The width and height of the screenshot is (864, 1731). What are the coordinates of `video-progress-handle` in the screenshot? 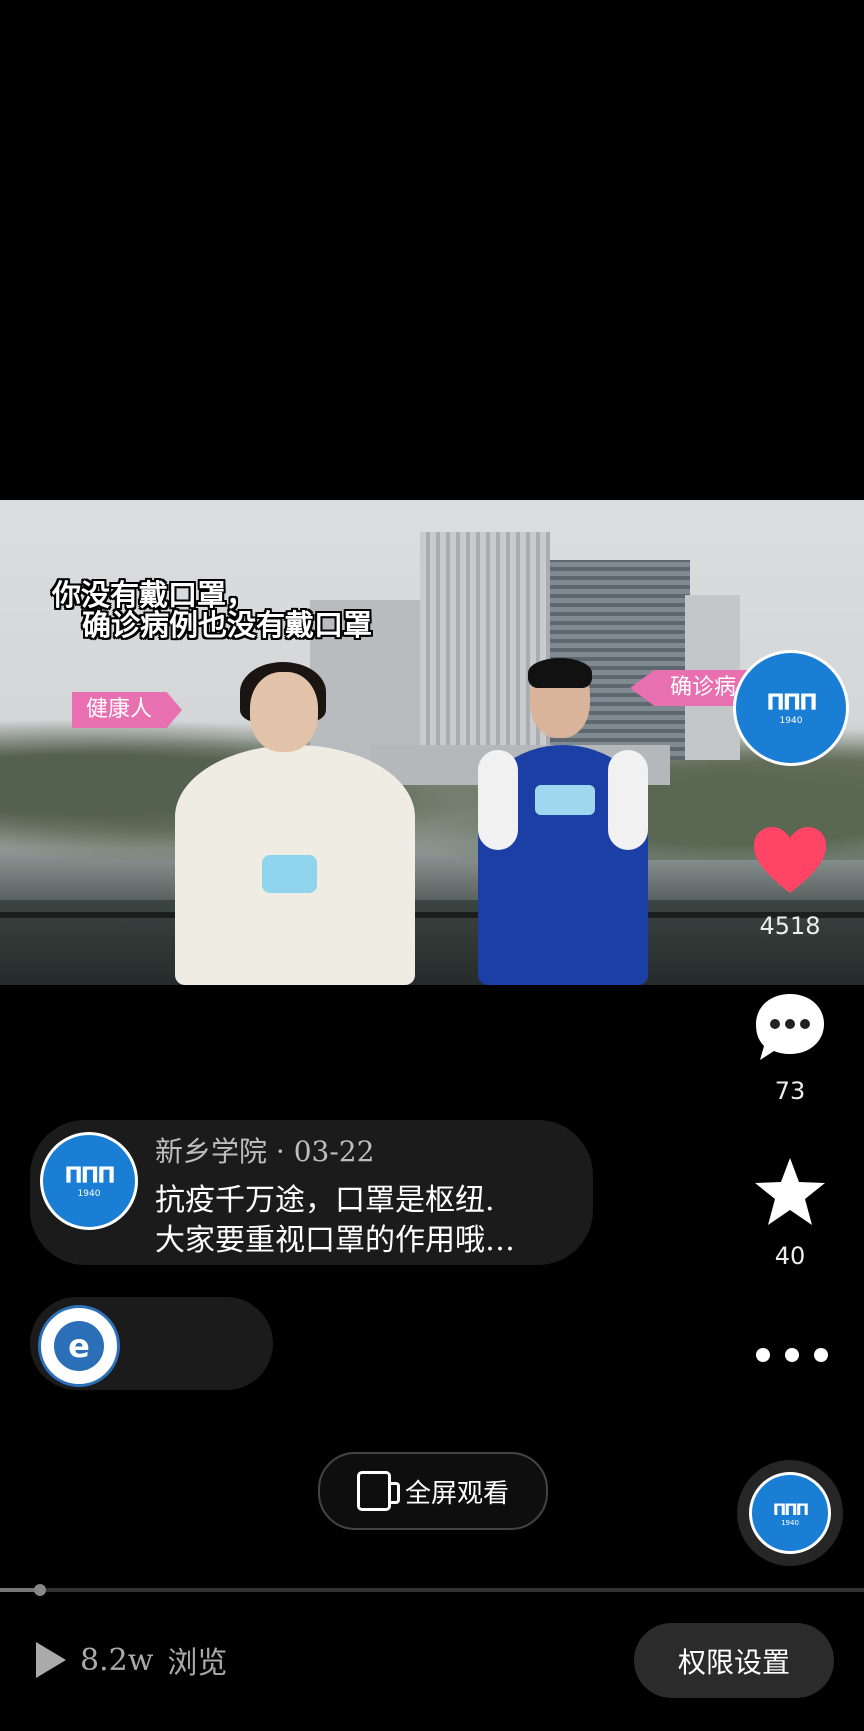 It's located at (40, 1590).